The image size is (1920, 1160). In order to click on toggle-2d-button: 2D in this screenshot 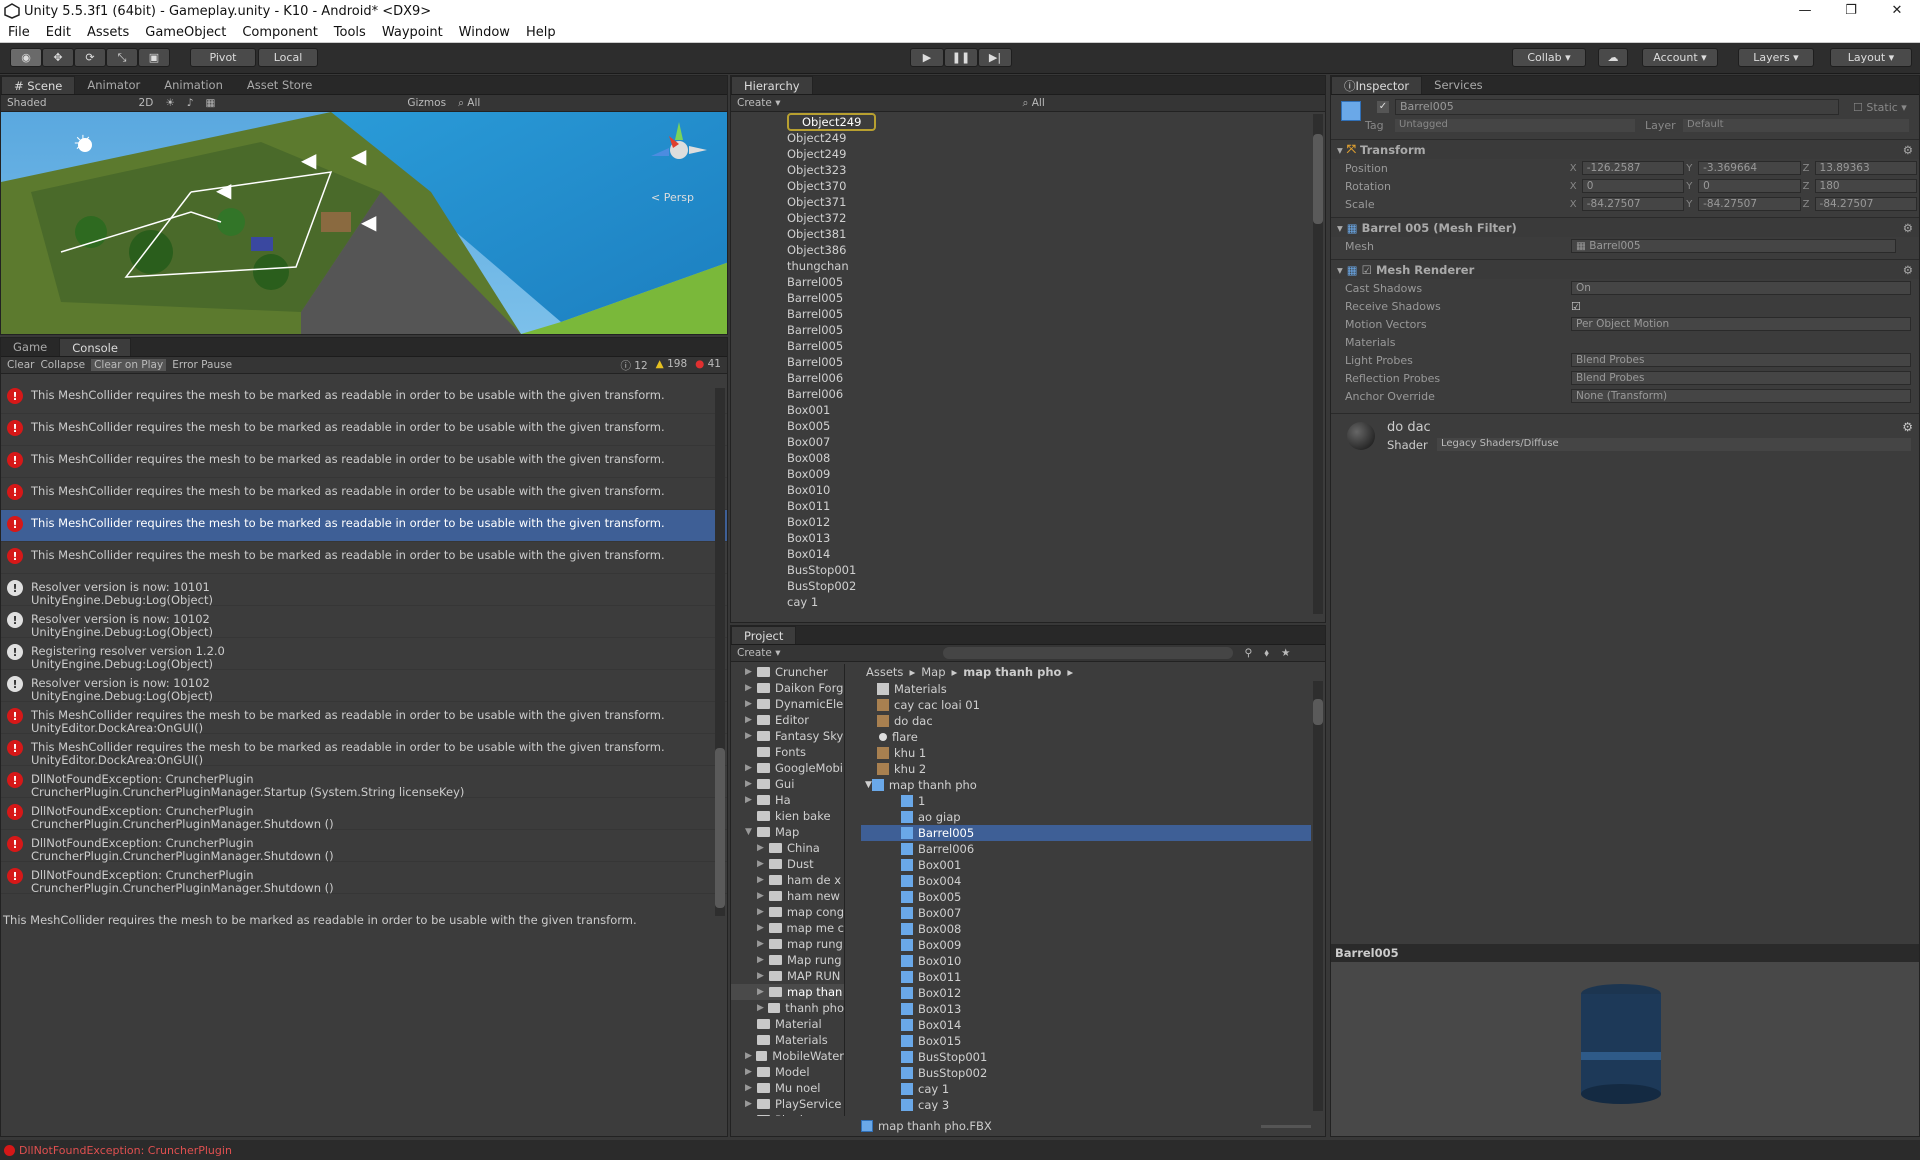, I will do `click(146, 103)`.